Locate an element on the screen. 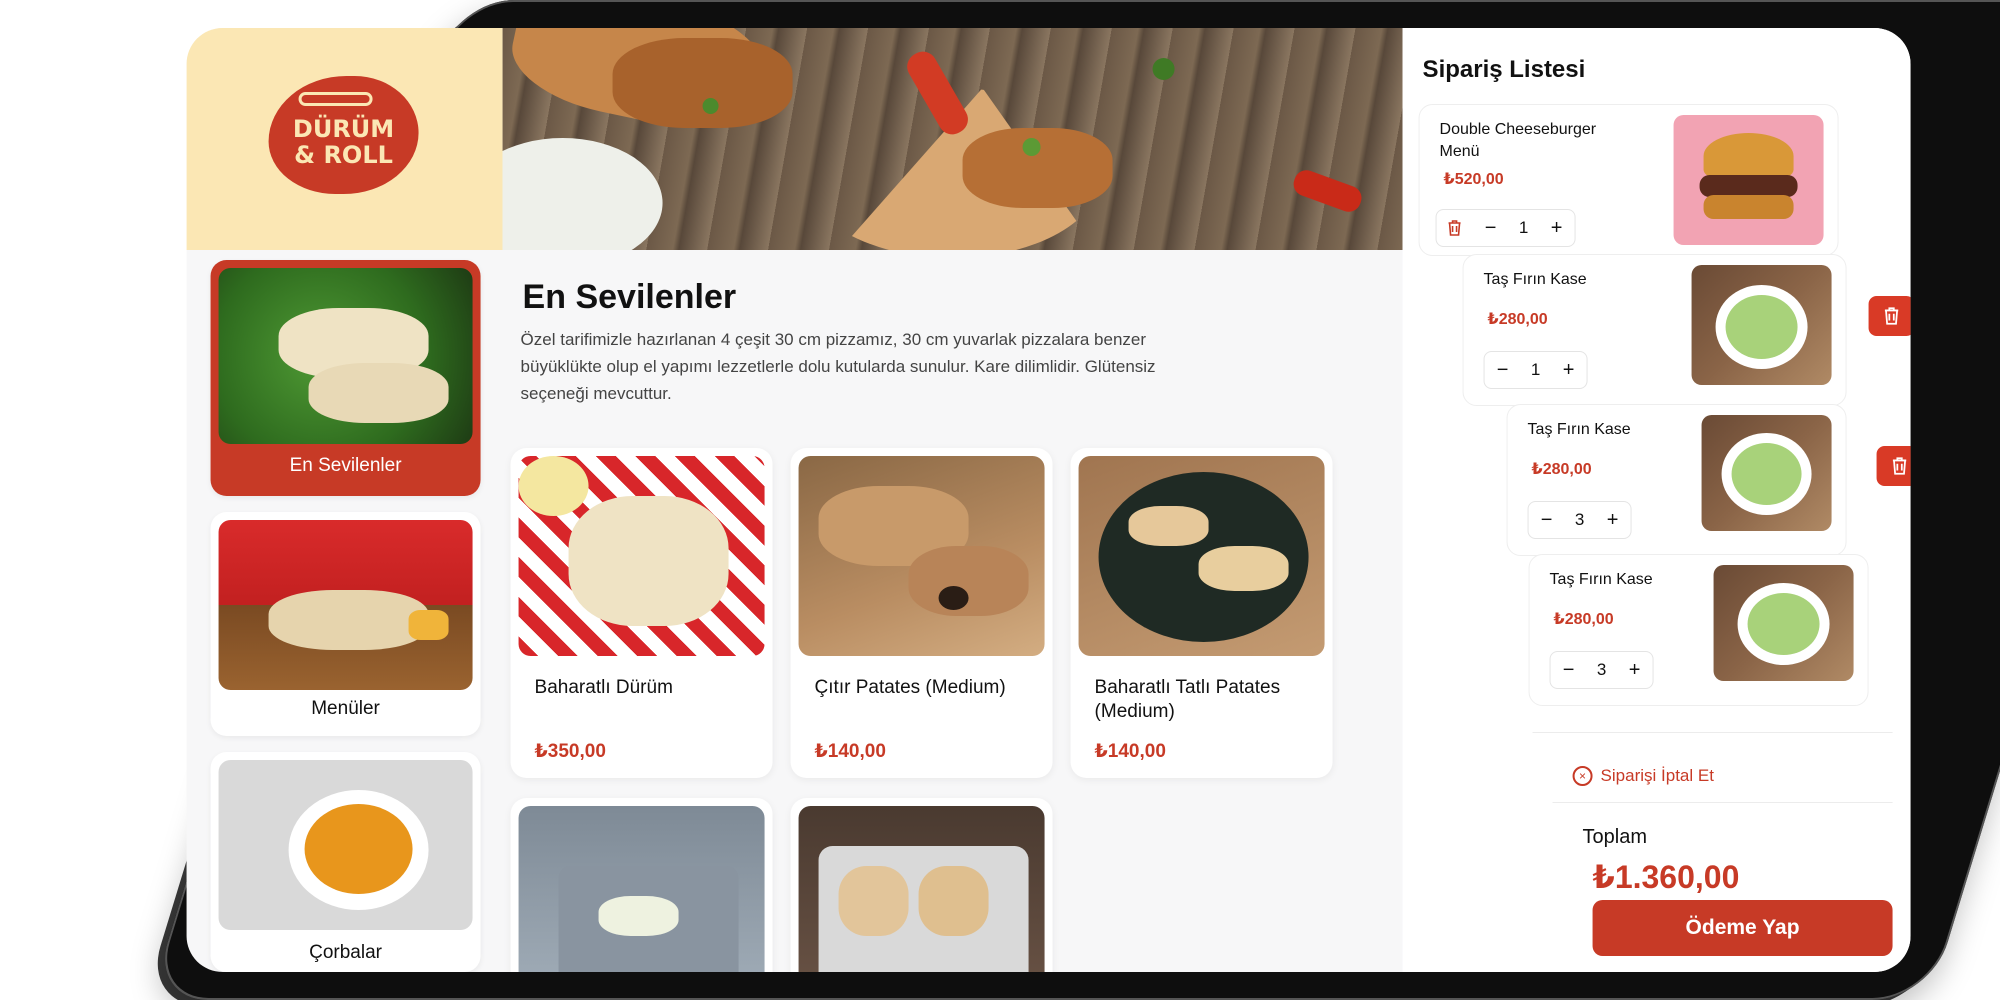  category-label: Çorbalar is located at coordinates (345, 952).